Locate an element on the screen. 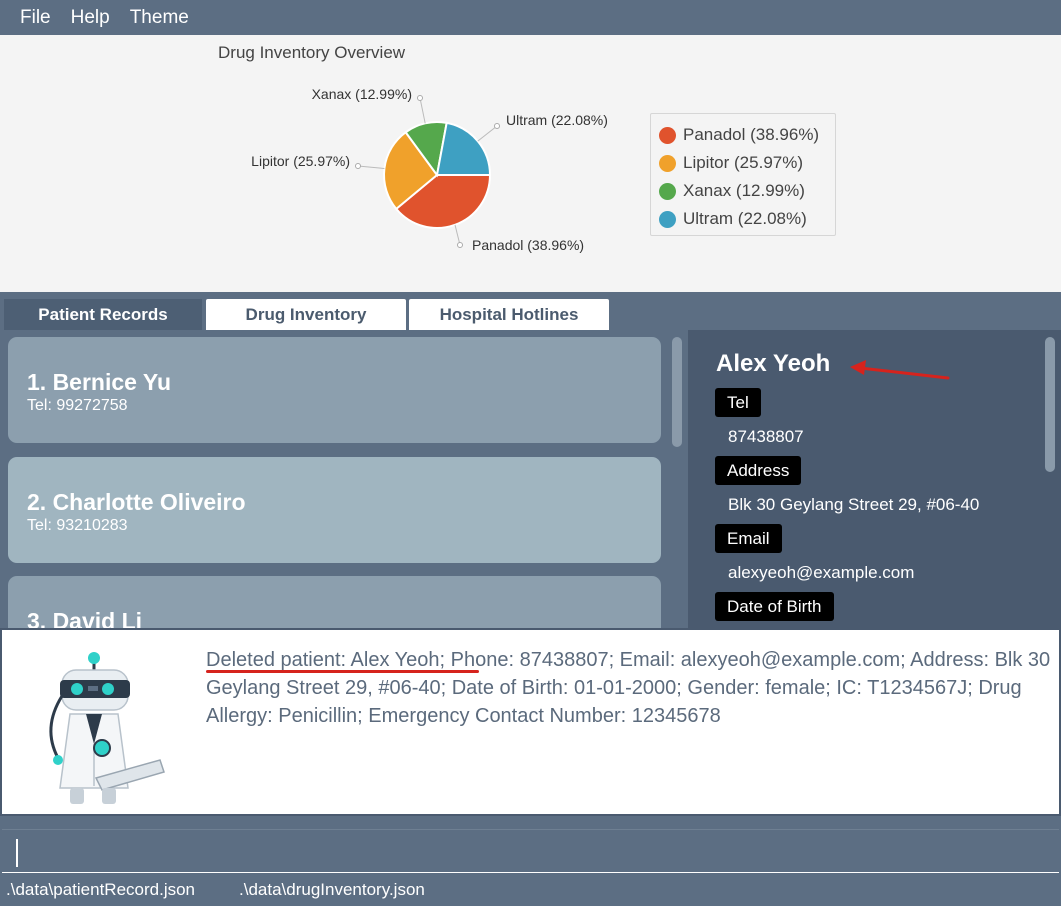 The image size is (1061, 906). tel-label: Tel is located at coordinates (738, 402).